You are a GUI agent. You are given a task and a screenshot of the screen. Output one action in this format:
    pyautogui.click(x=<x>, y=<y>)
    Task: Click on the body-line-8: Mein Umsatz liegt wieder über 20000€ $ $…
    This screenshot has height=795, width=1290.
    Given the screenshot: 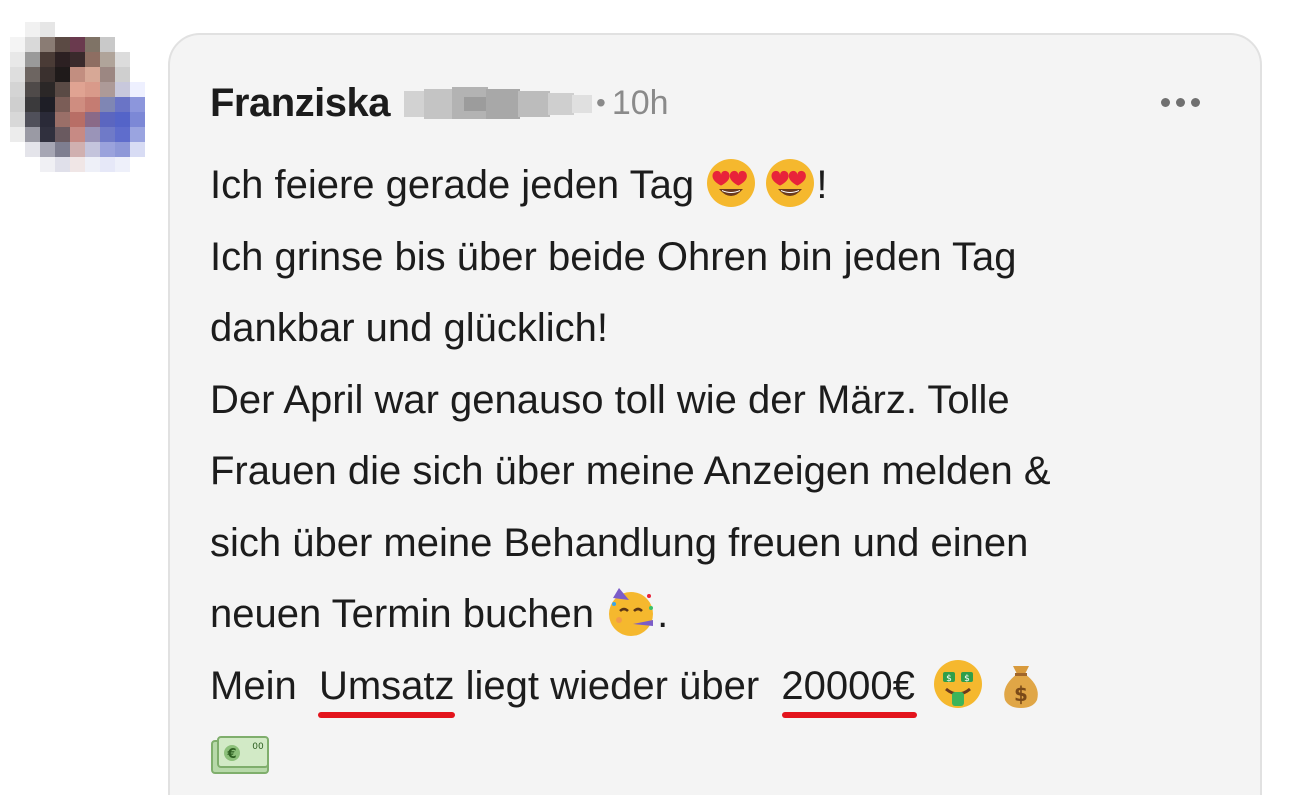 What is the action you would take?
    pyautogui.click(x=720, y=687)
    